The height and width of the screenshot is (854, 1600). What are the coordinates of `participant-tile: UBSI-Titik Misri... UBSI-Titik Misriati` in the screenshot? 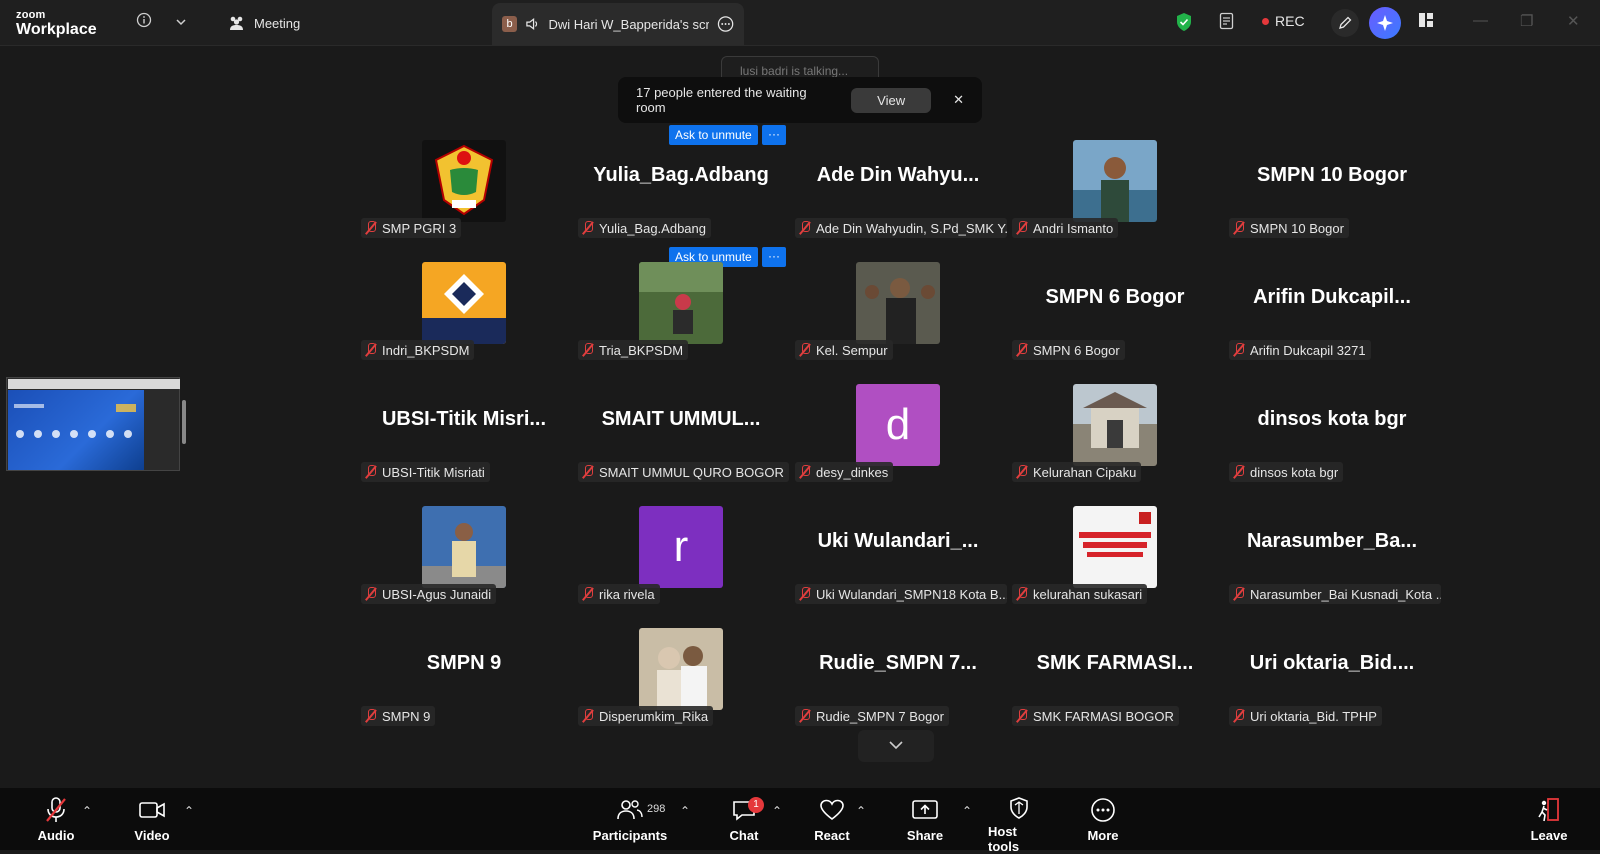 It's located at (464, 438).